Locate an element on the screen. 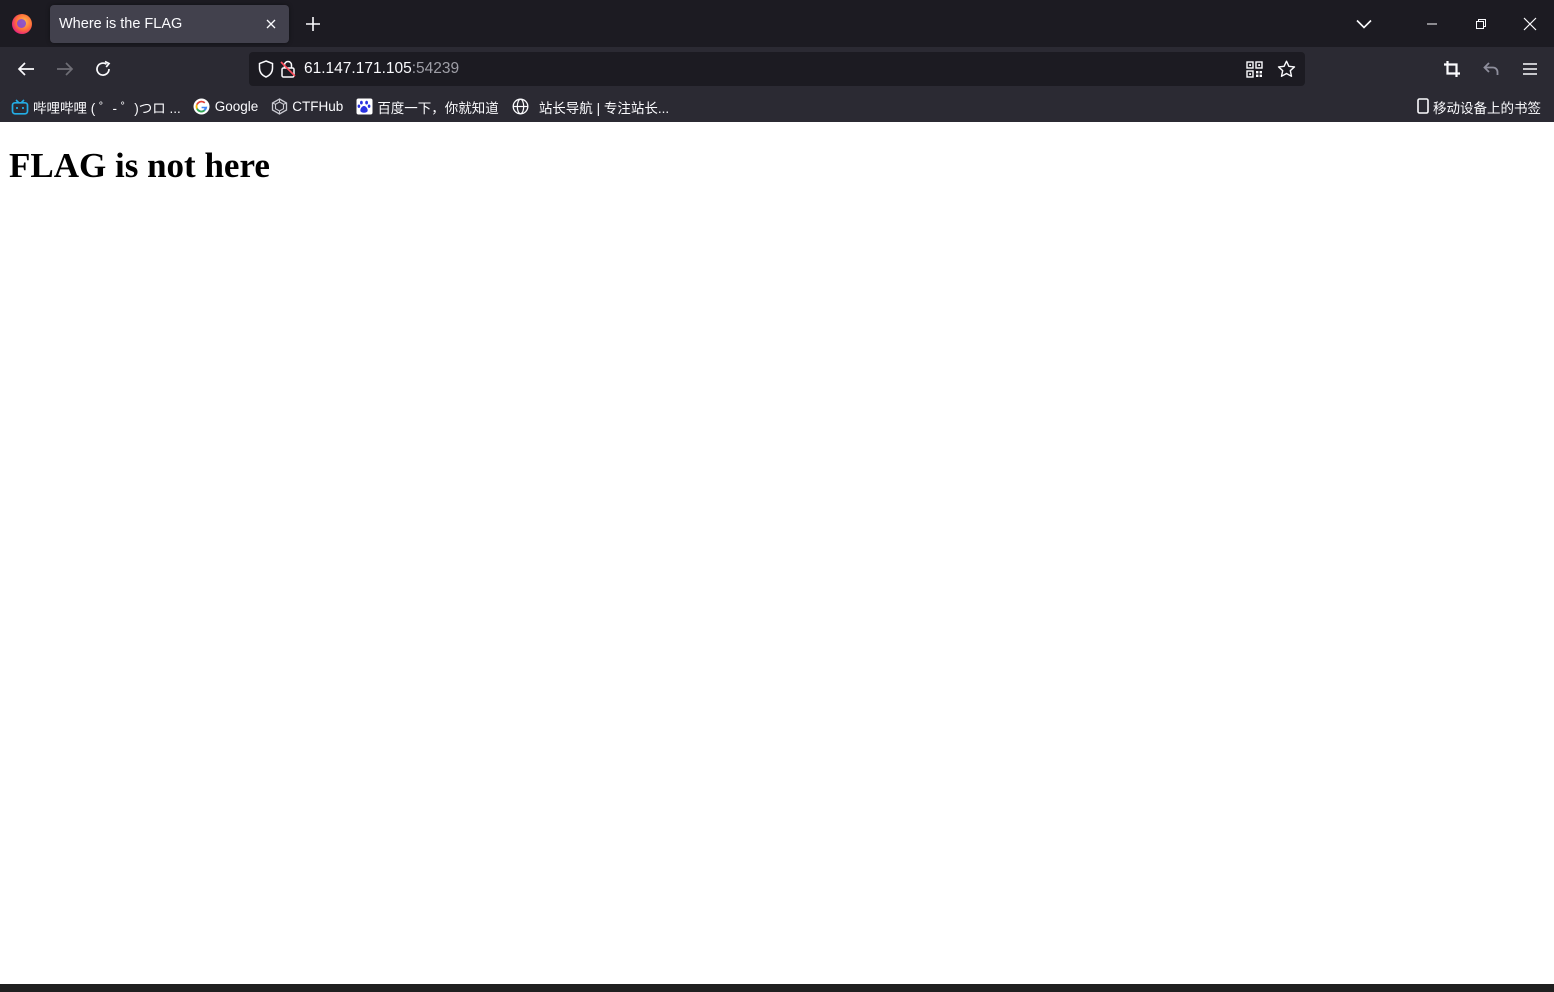  forward-arrow-icon is located at coordinates (65, 69).